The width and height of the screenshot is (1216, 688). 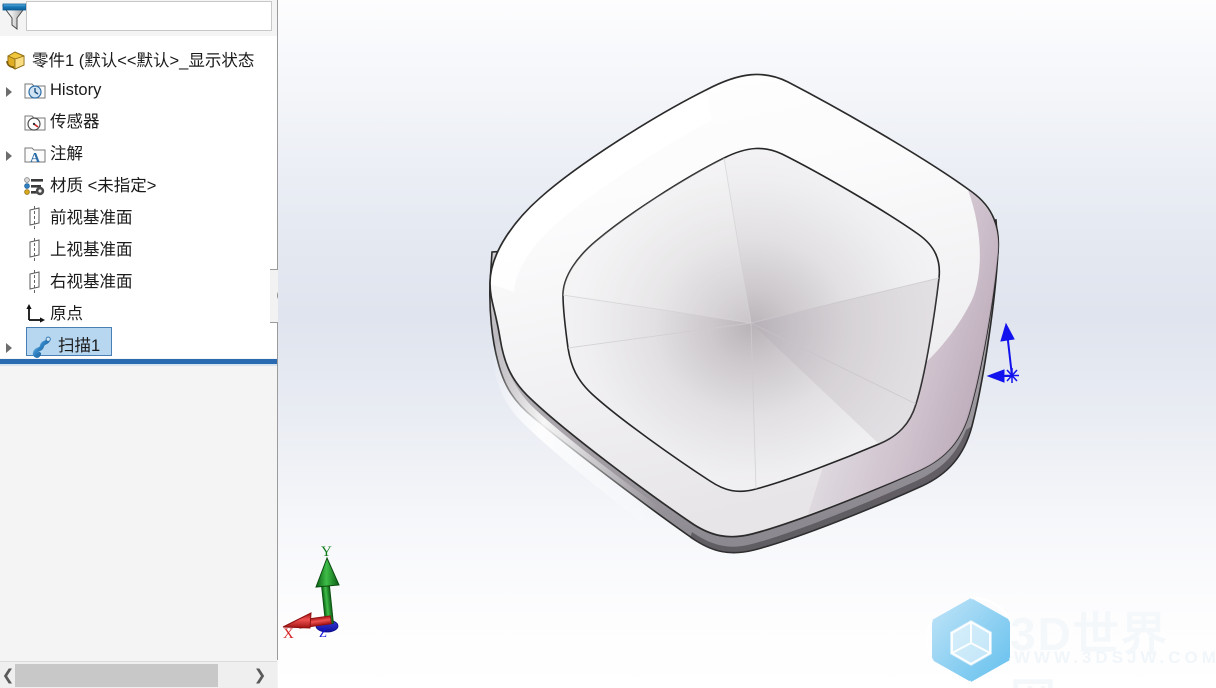 I want to click on tree-row-front-plane: 前视基准面, so click(x=139, y=219).